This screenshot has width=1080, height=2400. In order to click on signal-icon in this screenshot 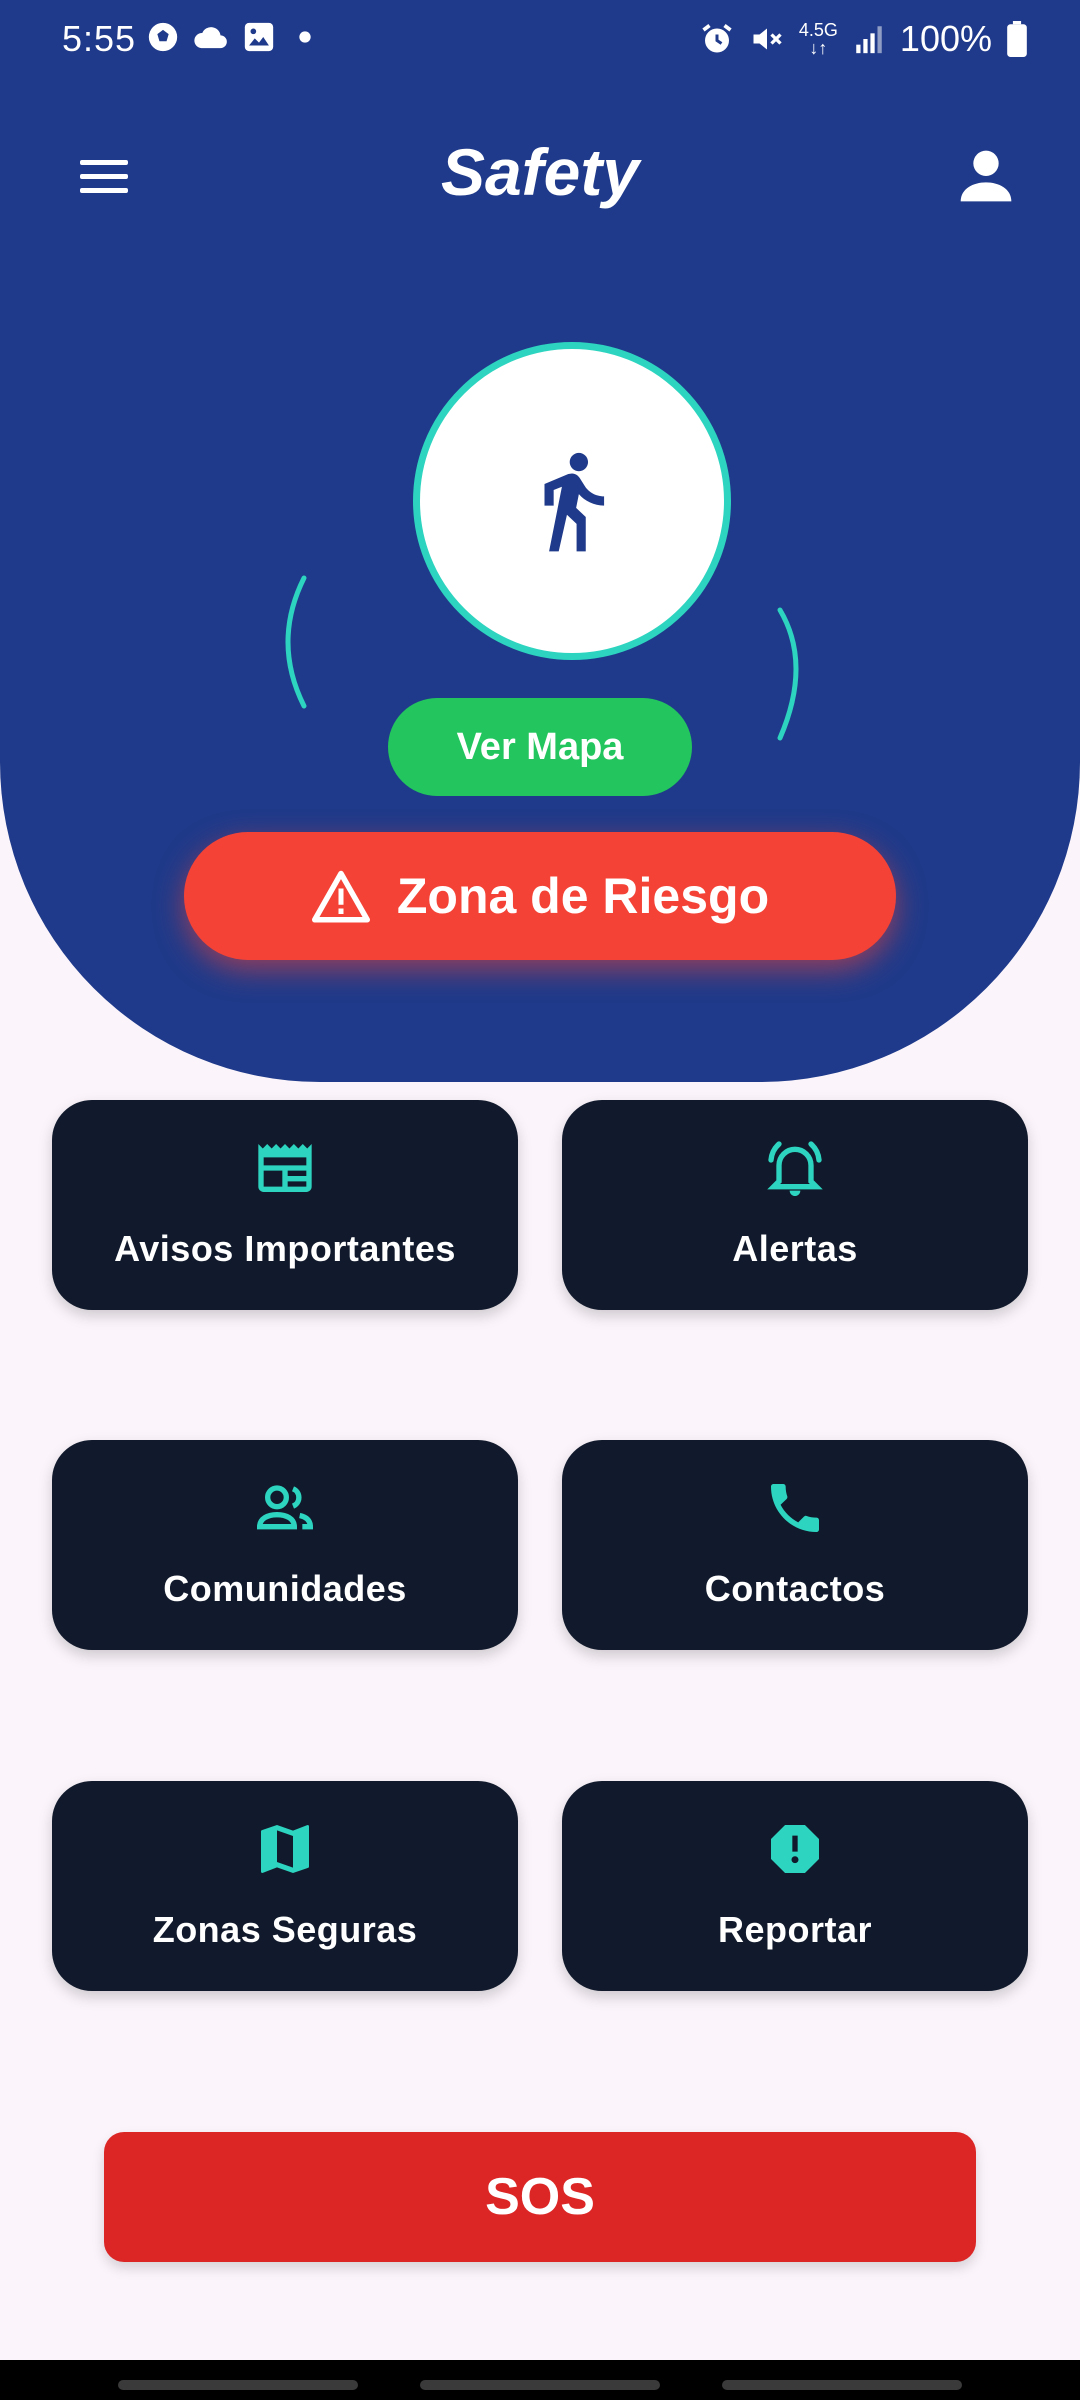, I will do `click(869, 40)`.